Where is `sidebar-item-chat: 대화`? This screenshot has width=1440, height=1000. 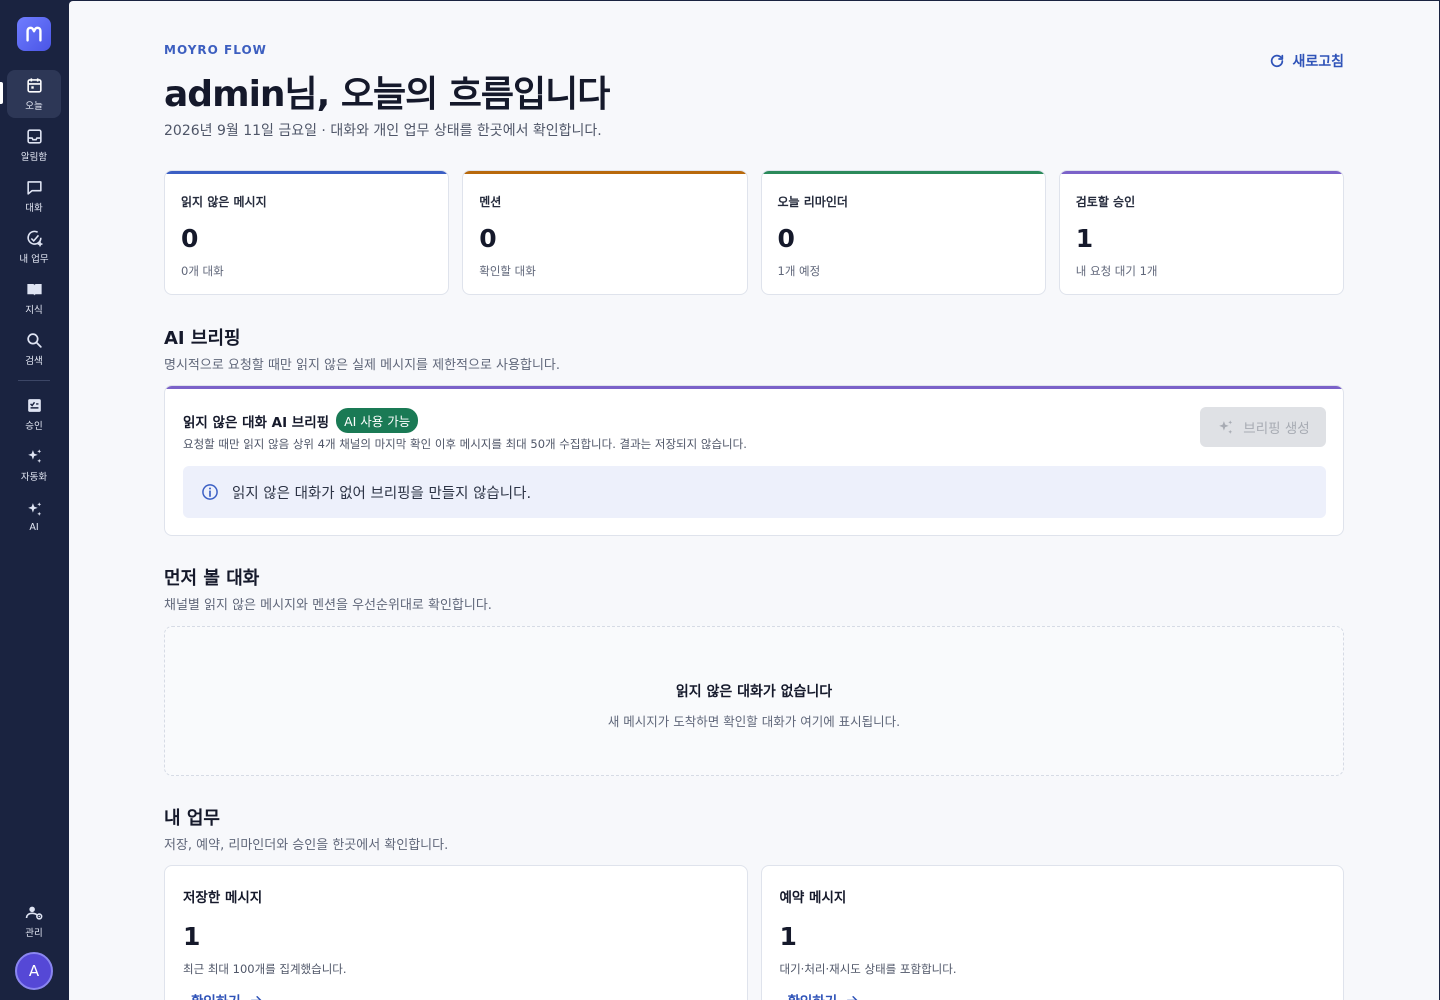
sidebar-item-chat: 대화 is located at coordinates (34, 196).